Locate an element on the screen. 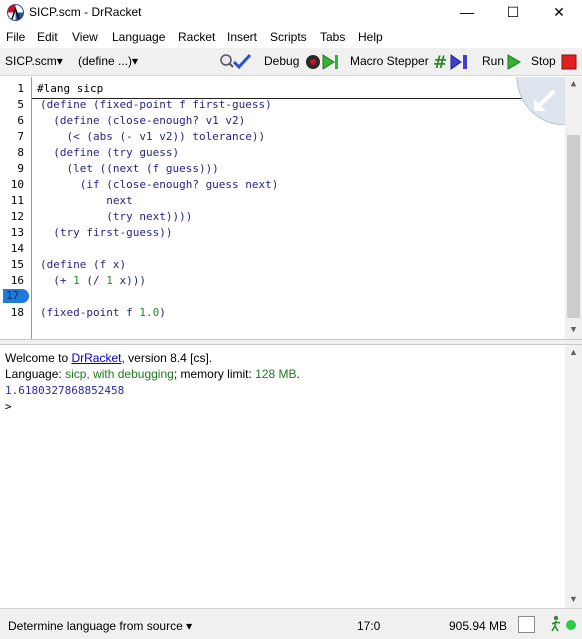 The width and height of the screenshot is (582, 639). language-name: sicp, with debugging is located at coordinates (119, 374).